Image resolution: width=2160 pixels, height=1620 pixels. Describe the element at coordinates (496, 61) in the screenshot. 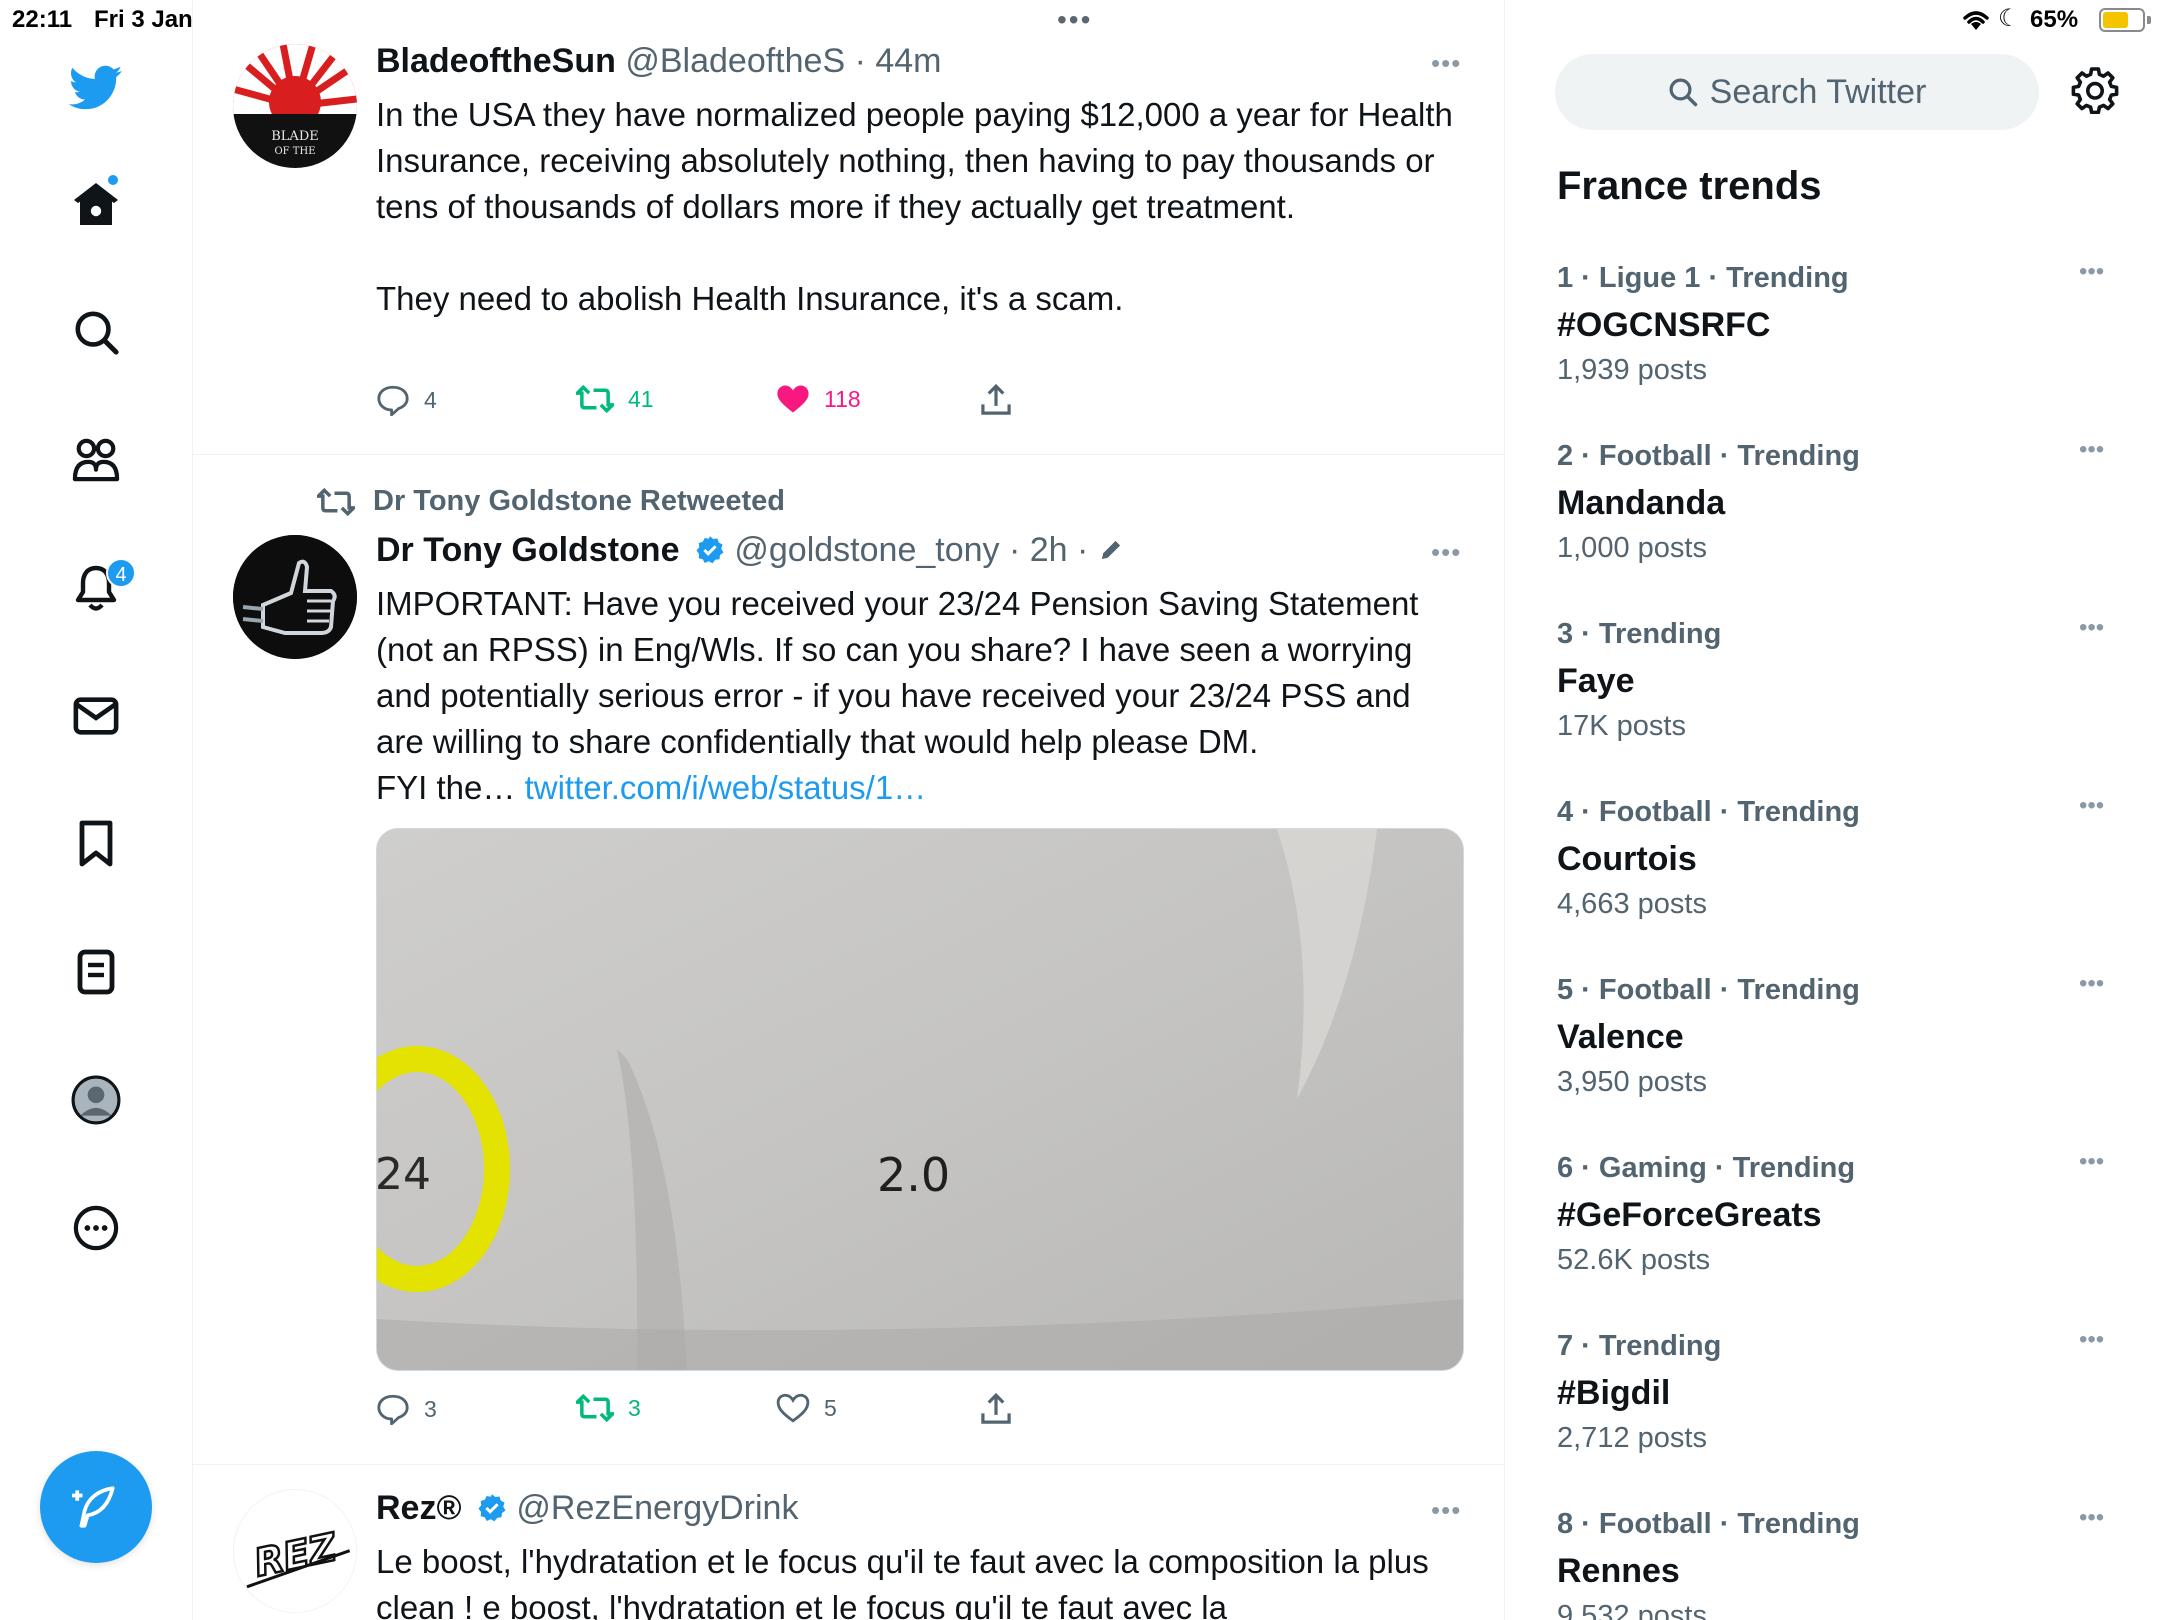

I see `author-name: BladeoftheSun` at that location.